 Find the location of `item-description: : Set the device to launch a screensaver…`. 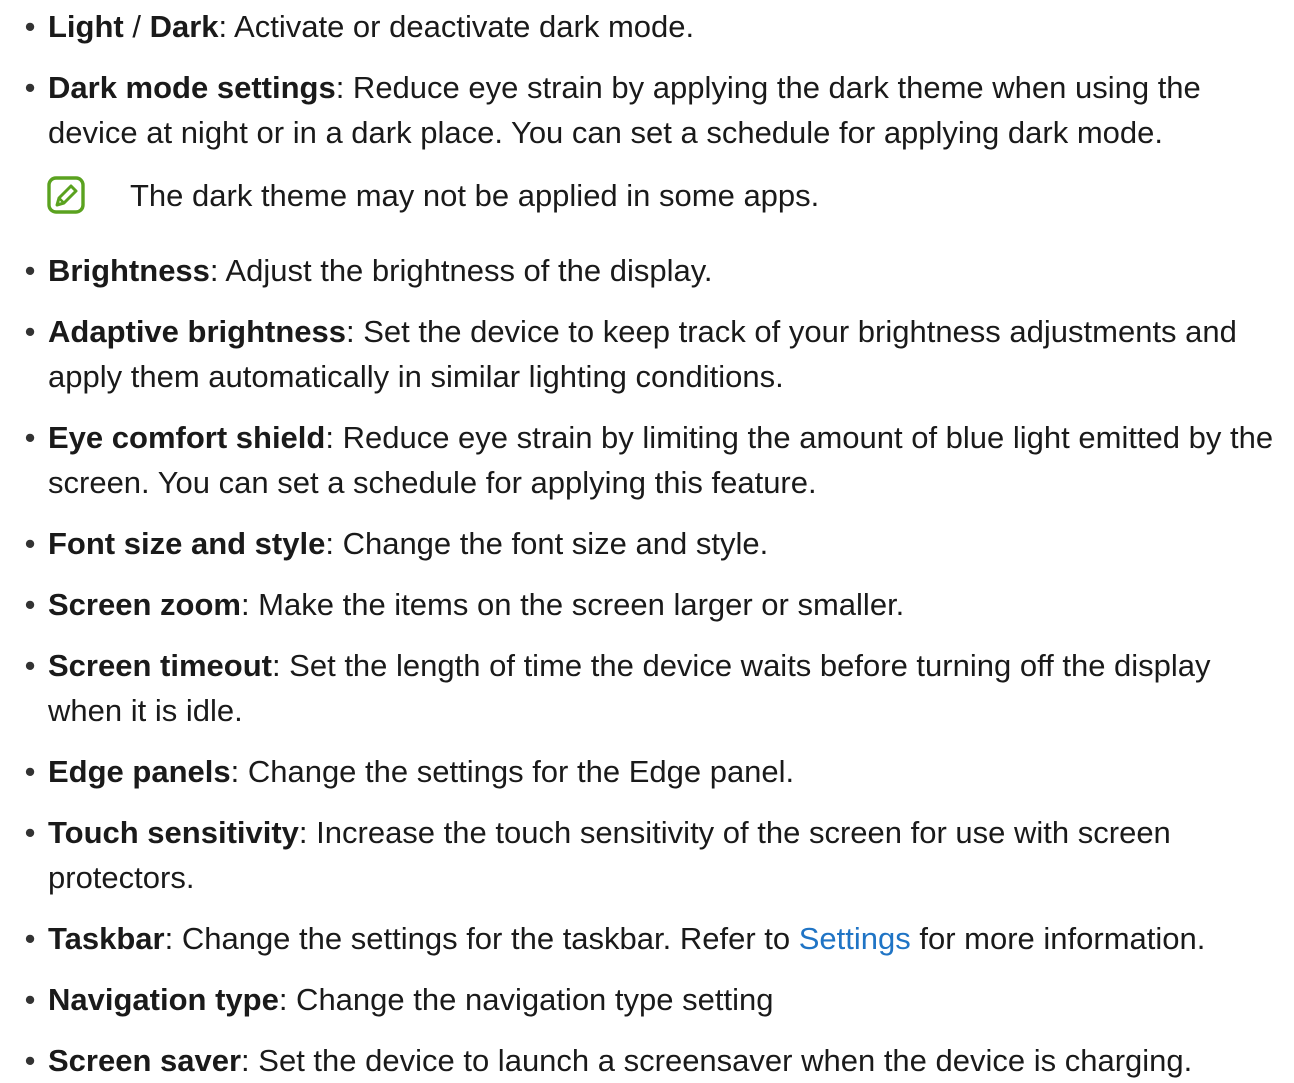

item-description: : Set the device to launch a screensaver… is located at coordinates (717, 1060).